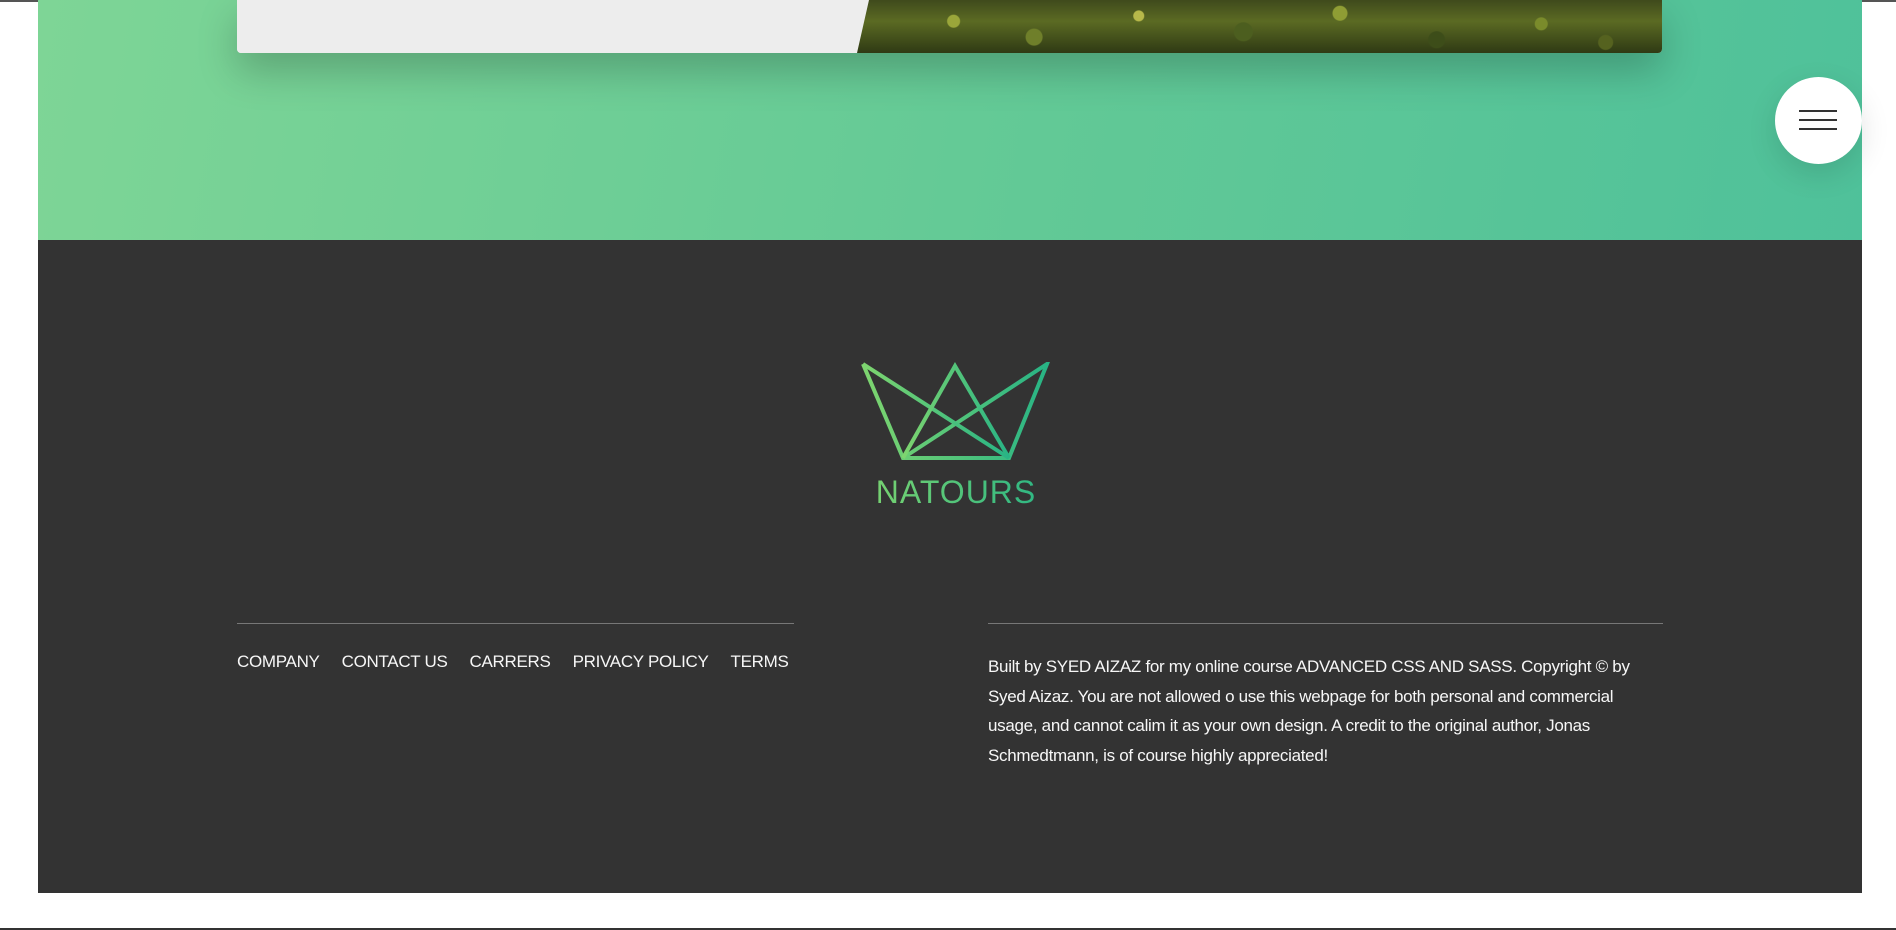 The image size is (1896, 930). I want to click on footer-link-privacy-policy: PRIVACY POLICY, so click(641, 662).